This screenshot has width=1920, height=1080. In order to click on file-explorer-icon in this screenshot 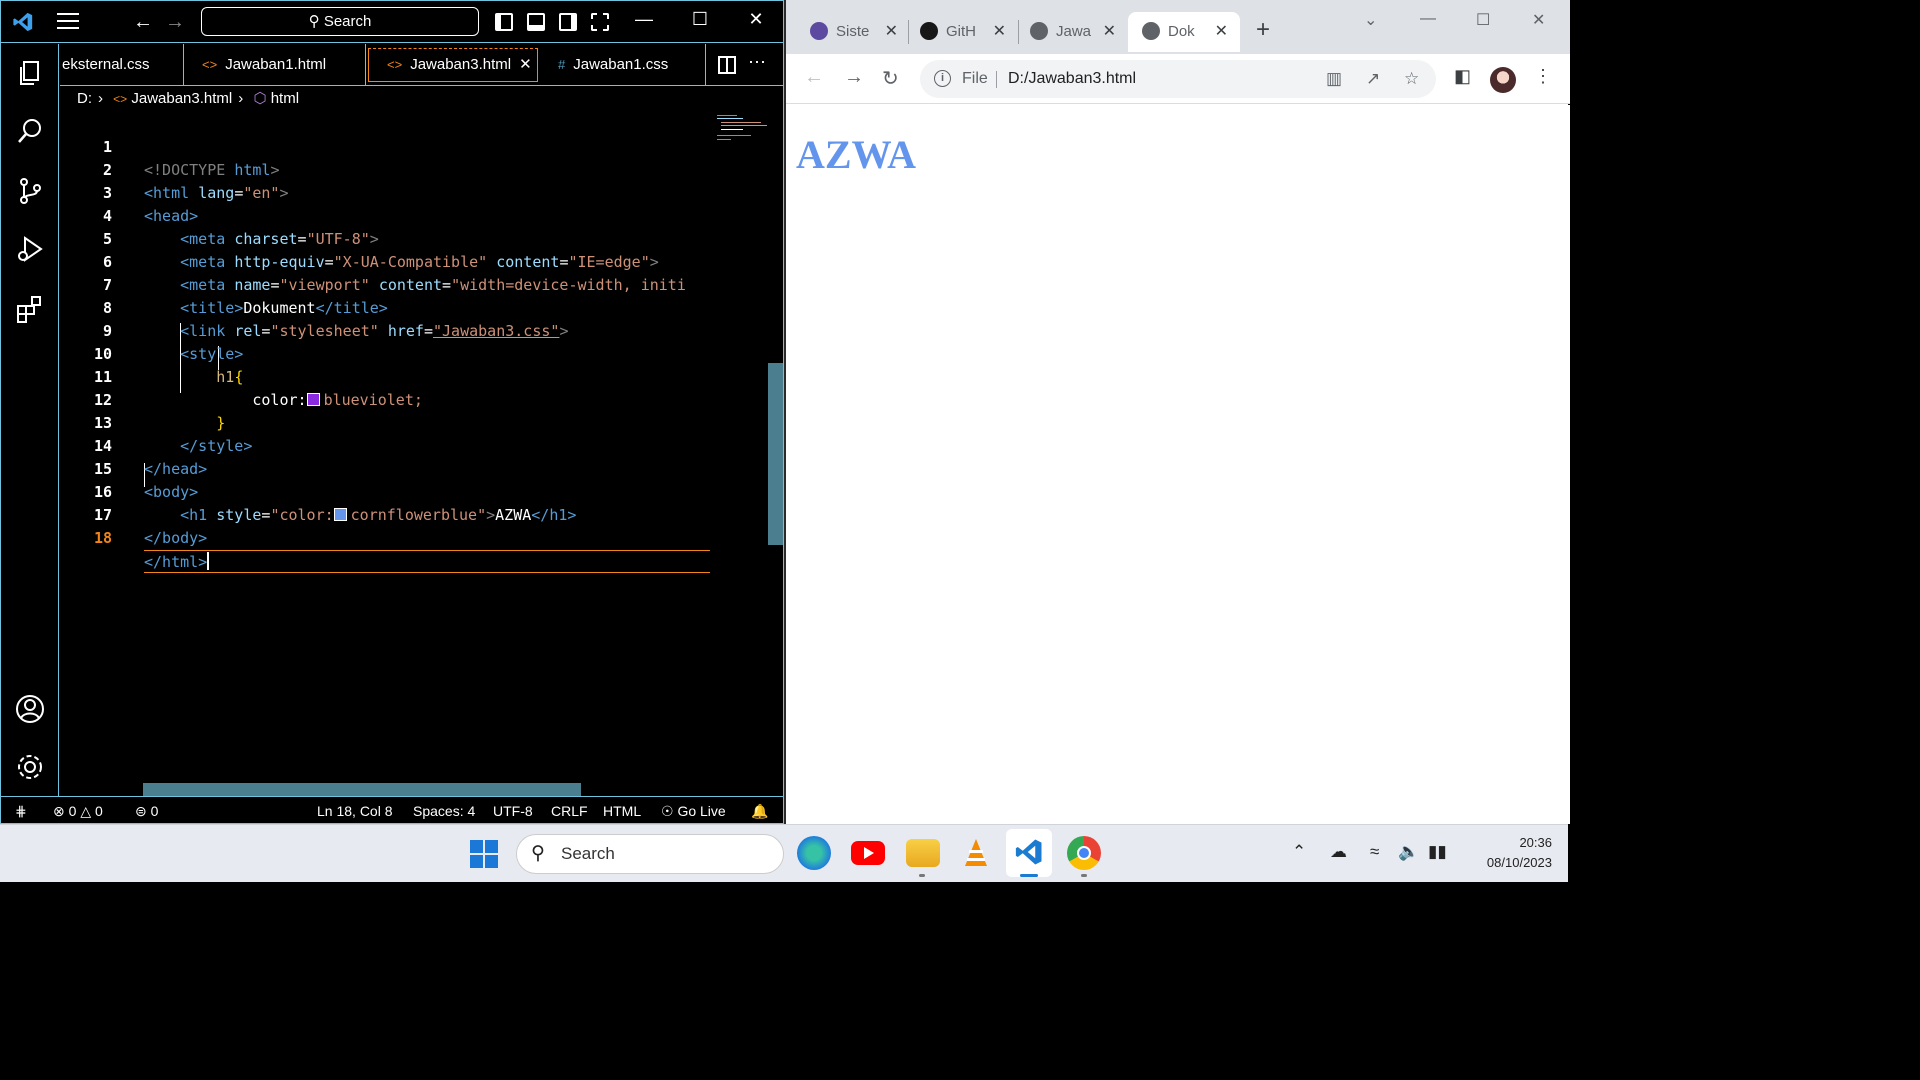, I will do `click(923, 853)`.